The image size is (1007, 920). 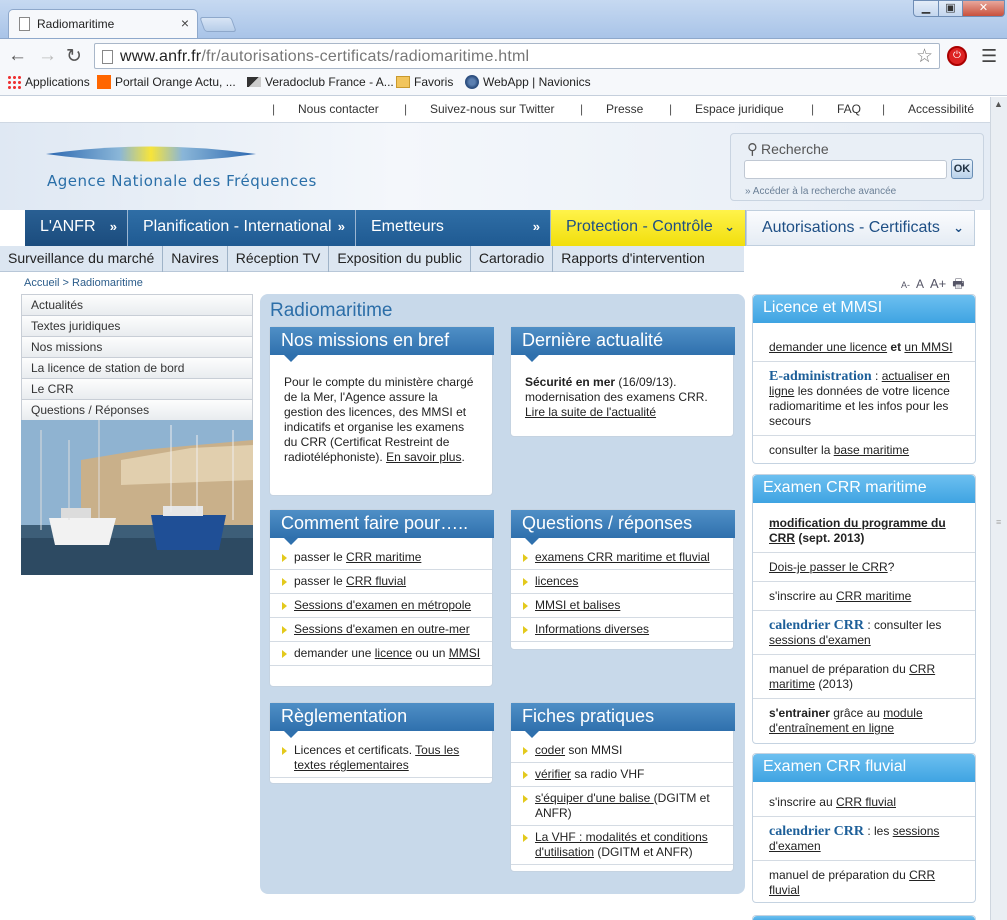 What do you see at coordinates (950, 8) in the screenshot?
I see `window-maximize-button: ▣` at bounding box center [950, 8].